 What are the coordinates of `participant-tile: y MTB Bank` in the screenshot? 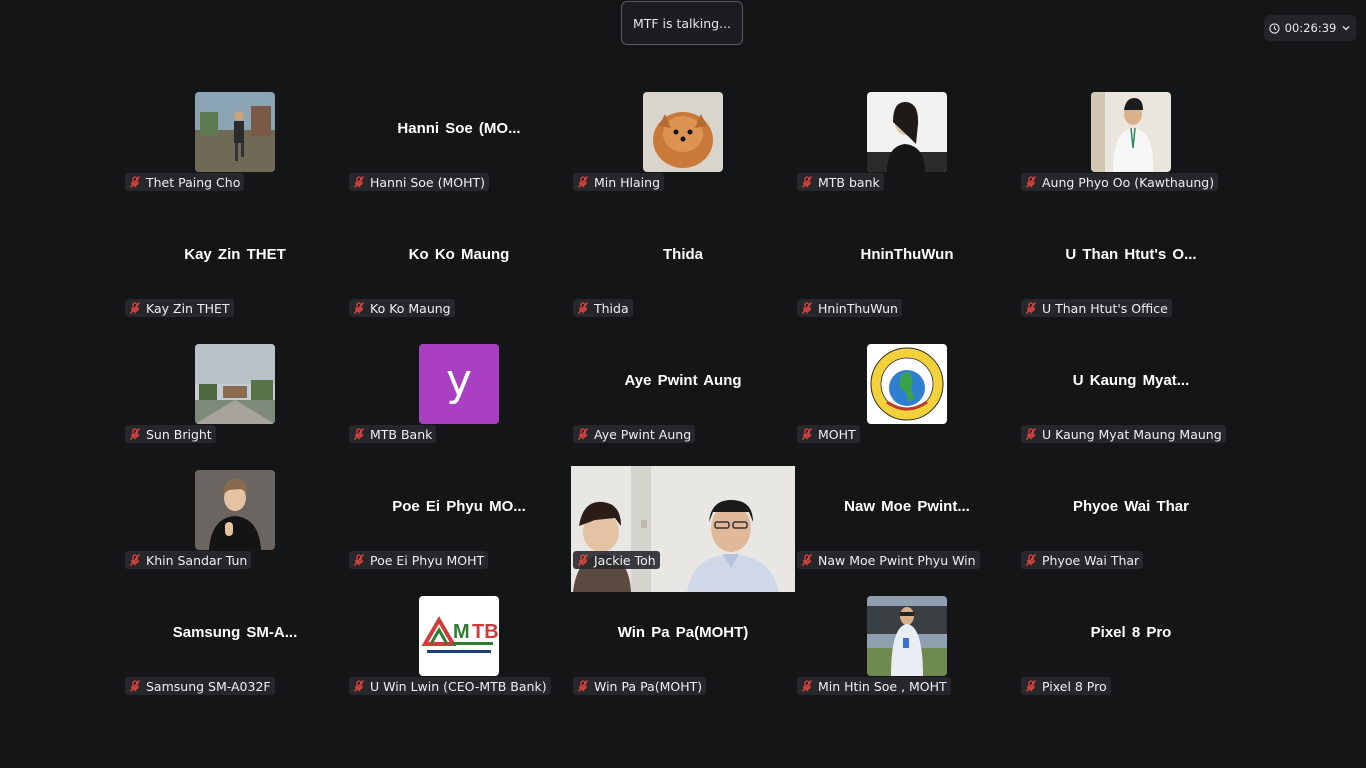 It's located at (459, 405).